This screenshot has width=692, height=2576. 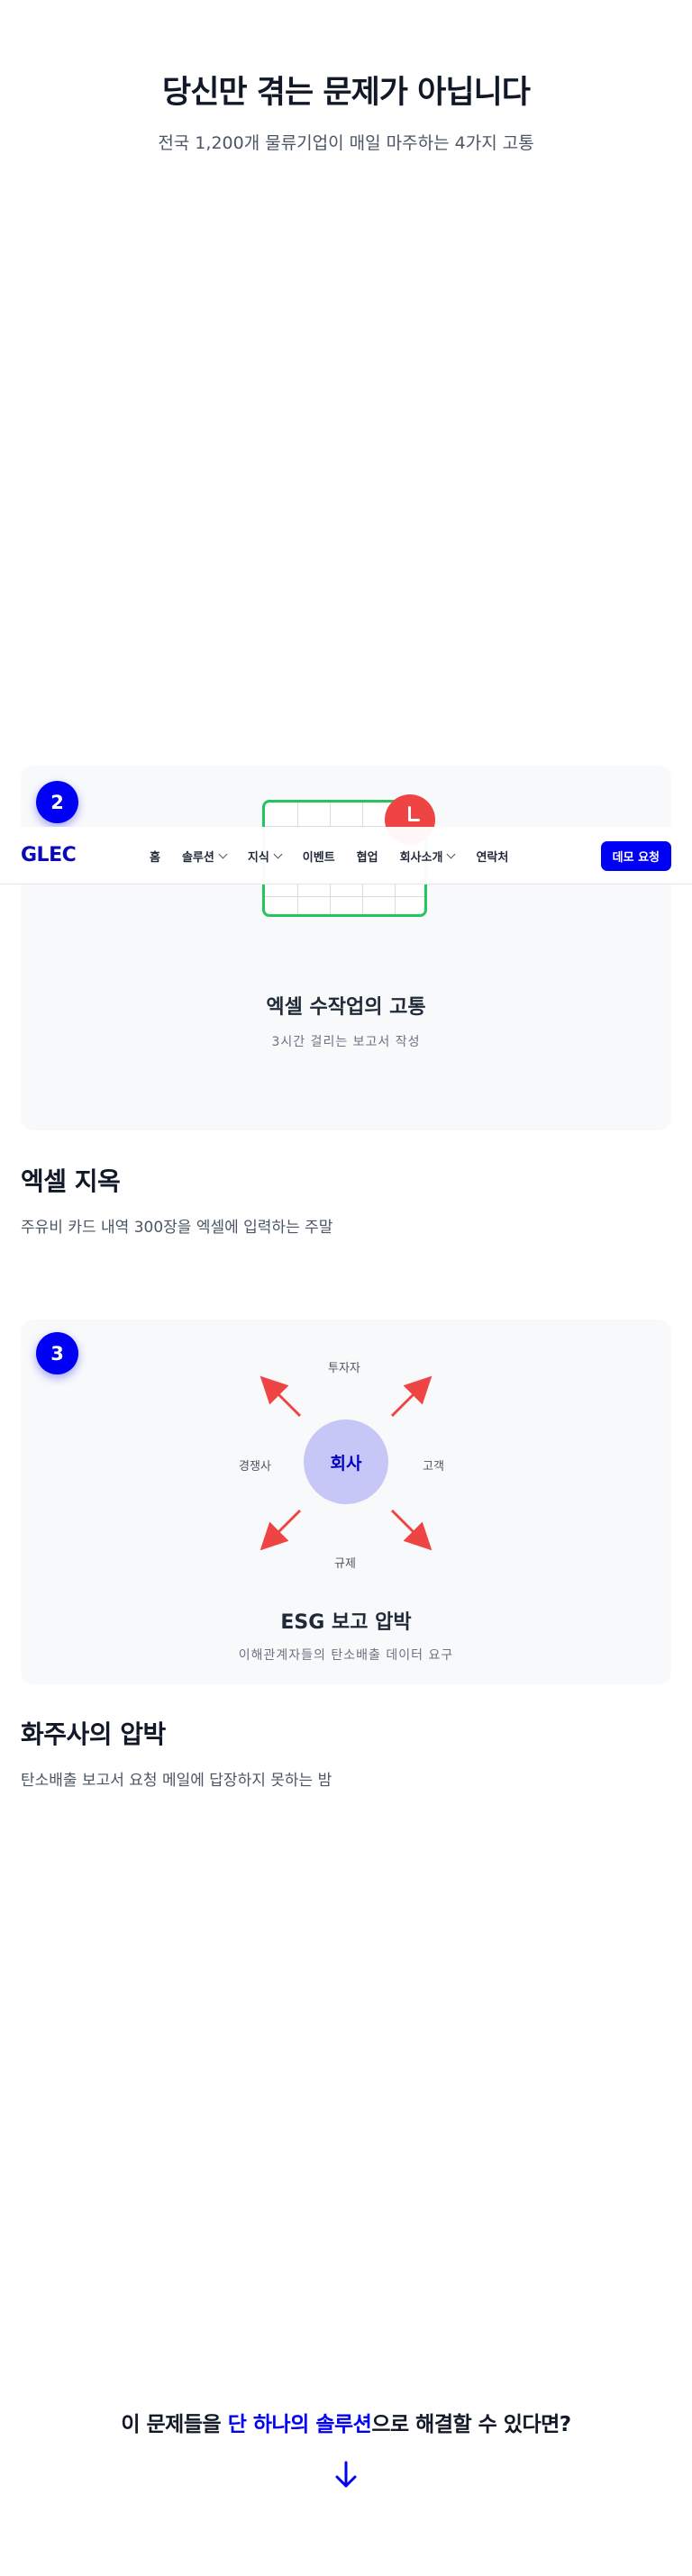 I want to click on hero-subtitle: 전국 1,200개 물류기업이 매일 마주하는 4가지 고통, so click(x=346, y=143).